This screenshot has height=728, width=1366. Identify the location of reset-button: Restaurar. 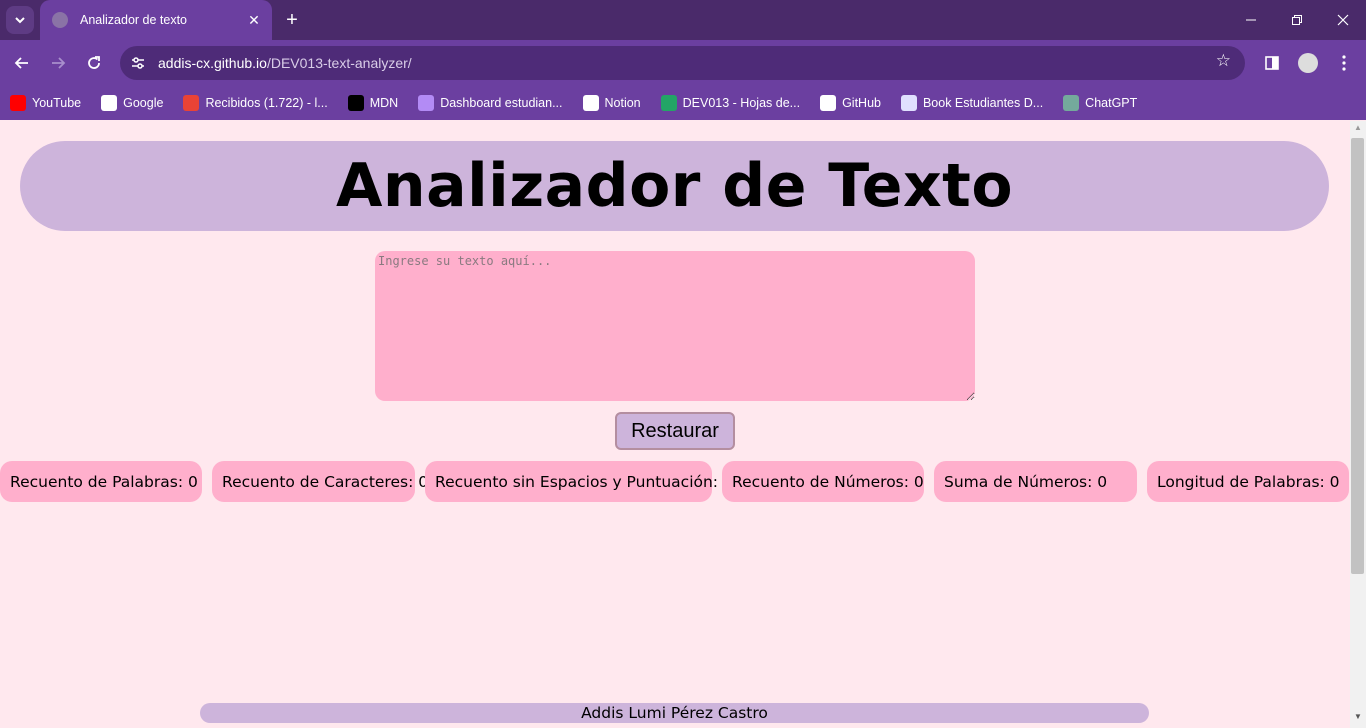
(675, 431).